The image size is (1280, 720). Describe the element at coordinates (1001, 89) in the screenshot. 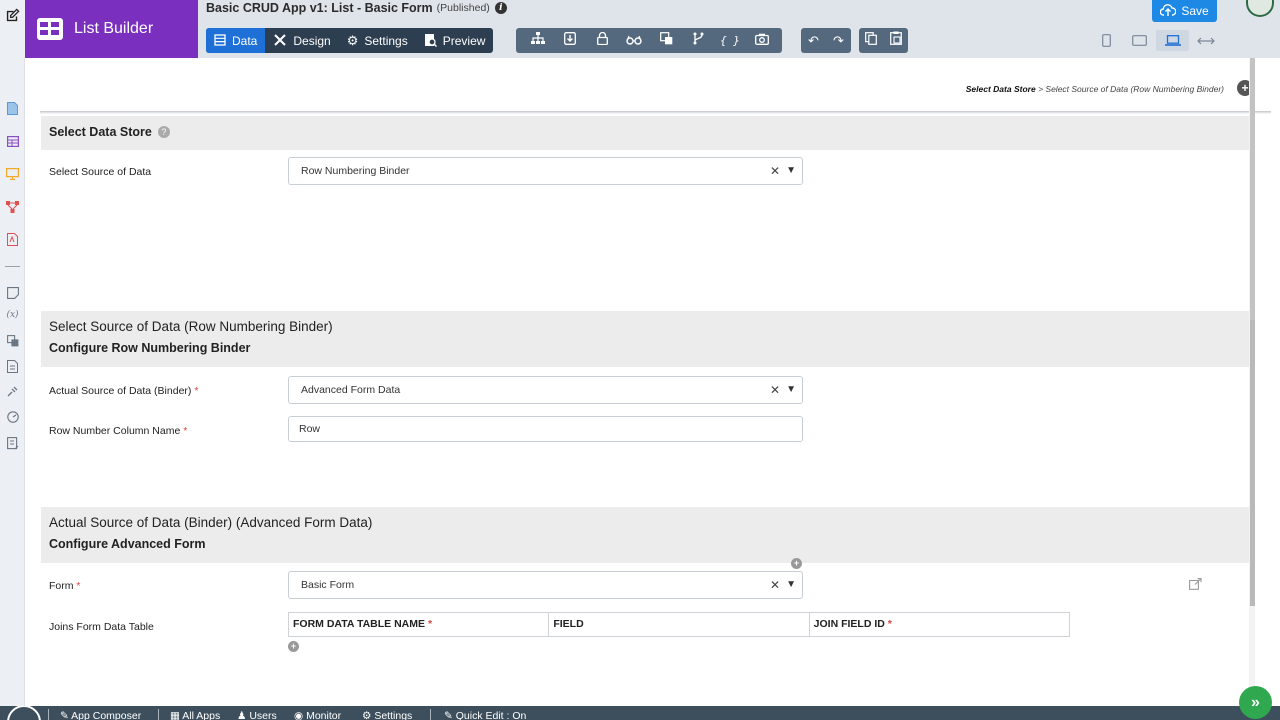

I see `breadcrumb-item-data-store: Select Data Store` at that location.